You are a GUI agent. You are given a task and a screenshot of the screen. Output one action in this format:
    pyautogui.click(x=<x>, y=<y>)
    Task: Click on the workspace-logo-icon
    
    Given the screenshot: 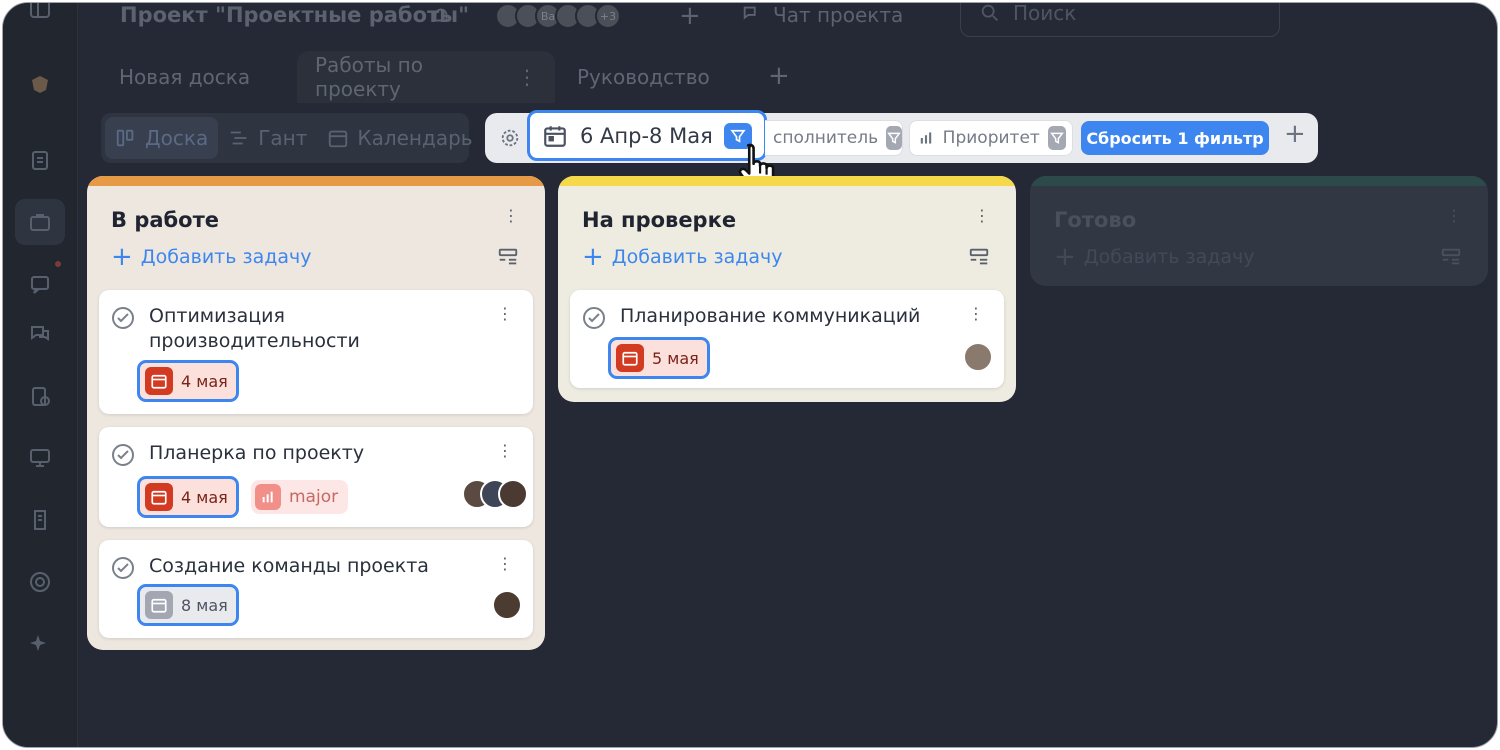 What is the action you would take?
    pyautogui.click(x=40, y=84)
    